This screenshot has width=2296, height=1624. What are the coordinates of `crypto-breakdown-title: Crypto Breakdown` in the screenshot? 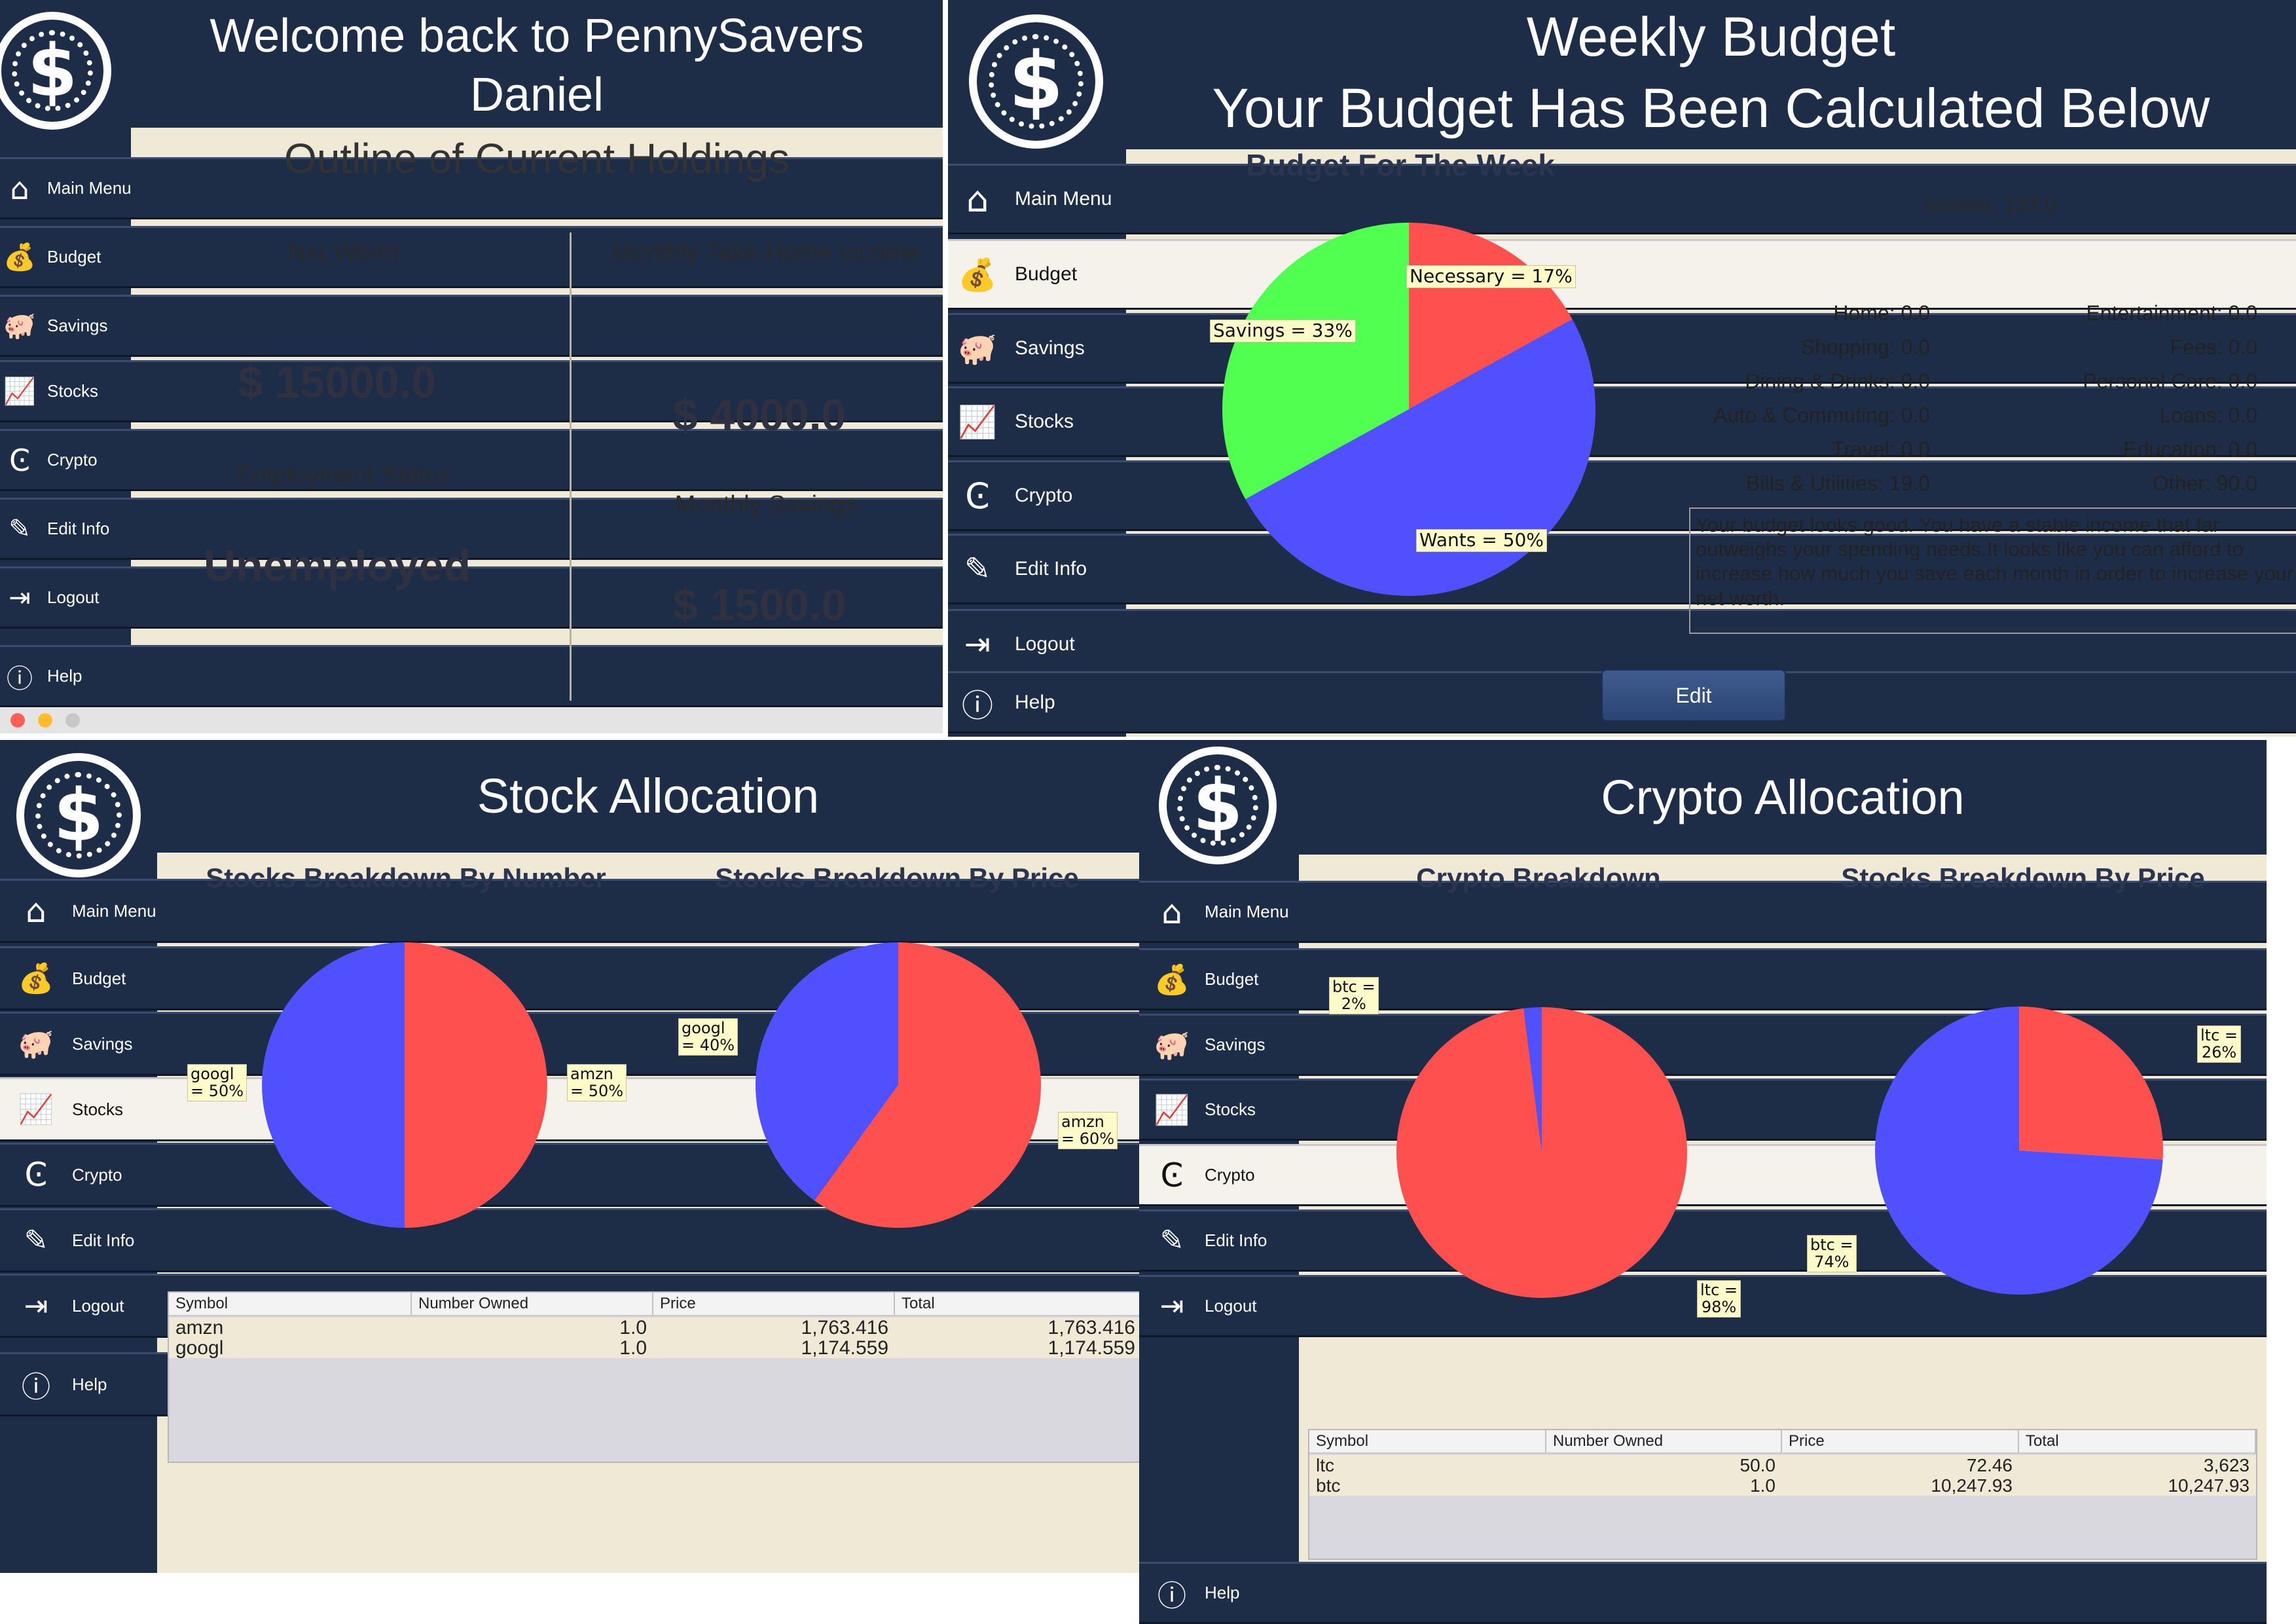 It's located at (1538, 877).